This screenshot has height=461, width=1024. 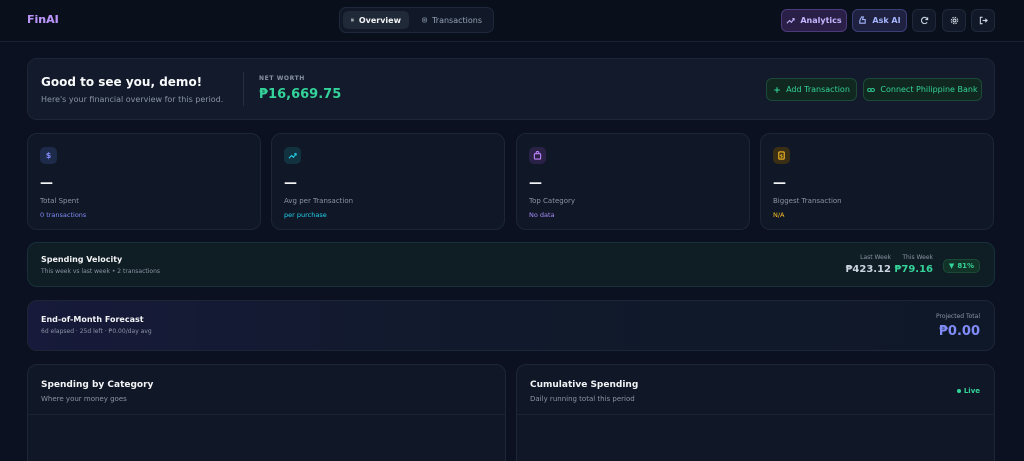 What do you see at coordinates (779, 215) in the screenshot?
I see `stat-sub: N/A` at bounding box center [779, 215].